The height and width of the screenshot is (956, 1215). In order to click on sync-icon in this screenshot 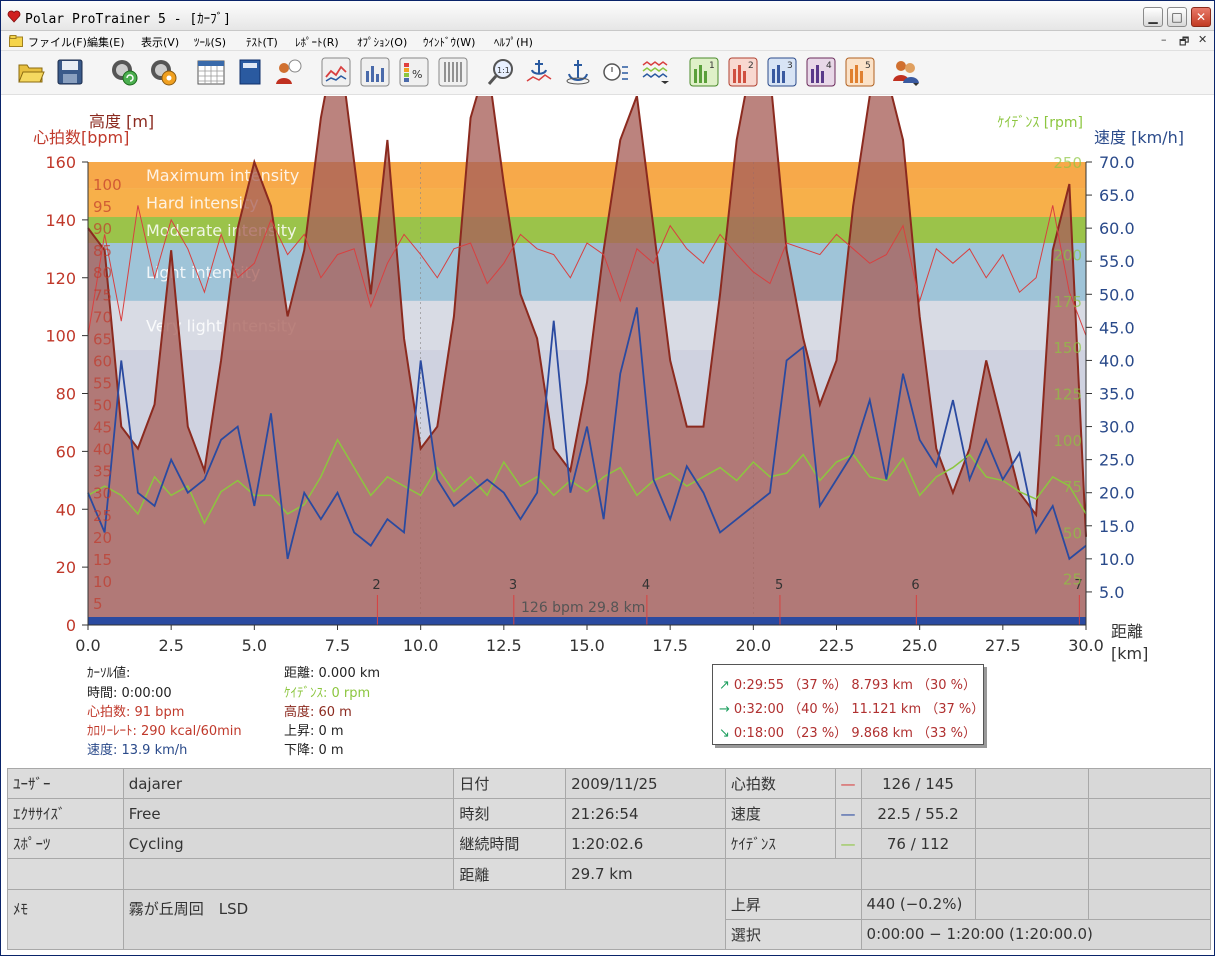, I will do `click(124, 72)`.